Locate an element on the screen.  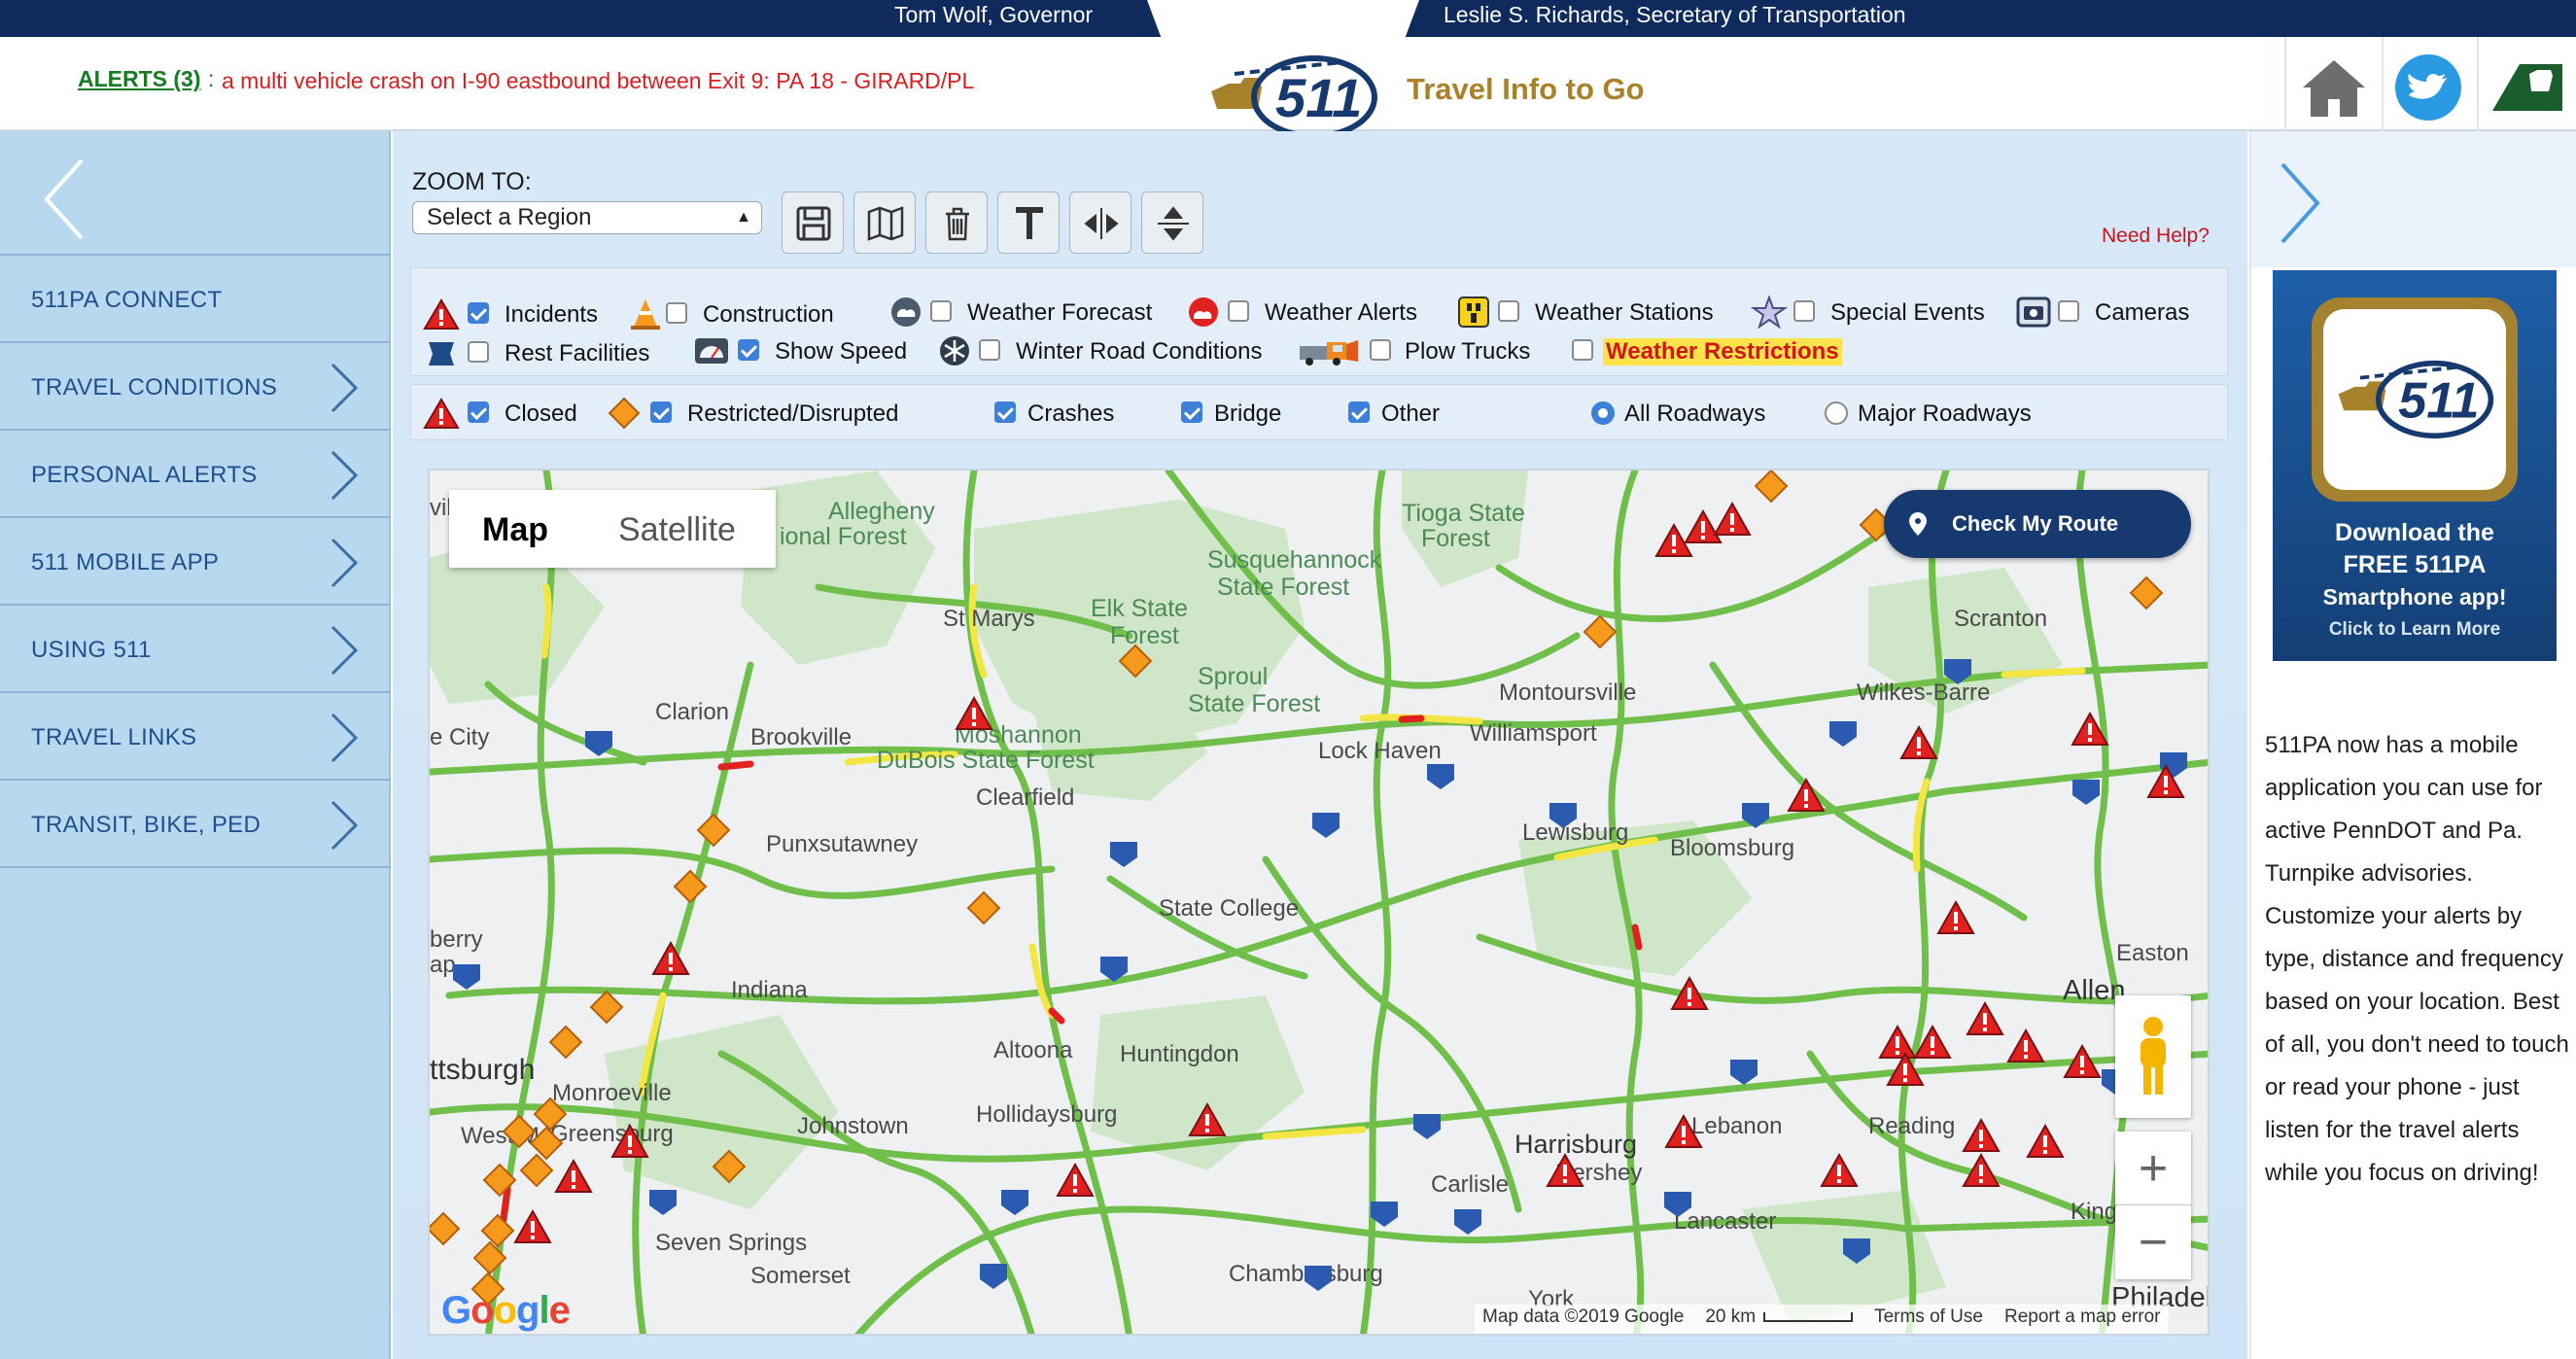
alerts-link: ALERTS (3) is located at coordinates (139, 79).